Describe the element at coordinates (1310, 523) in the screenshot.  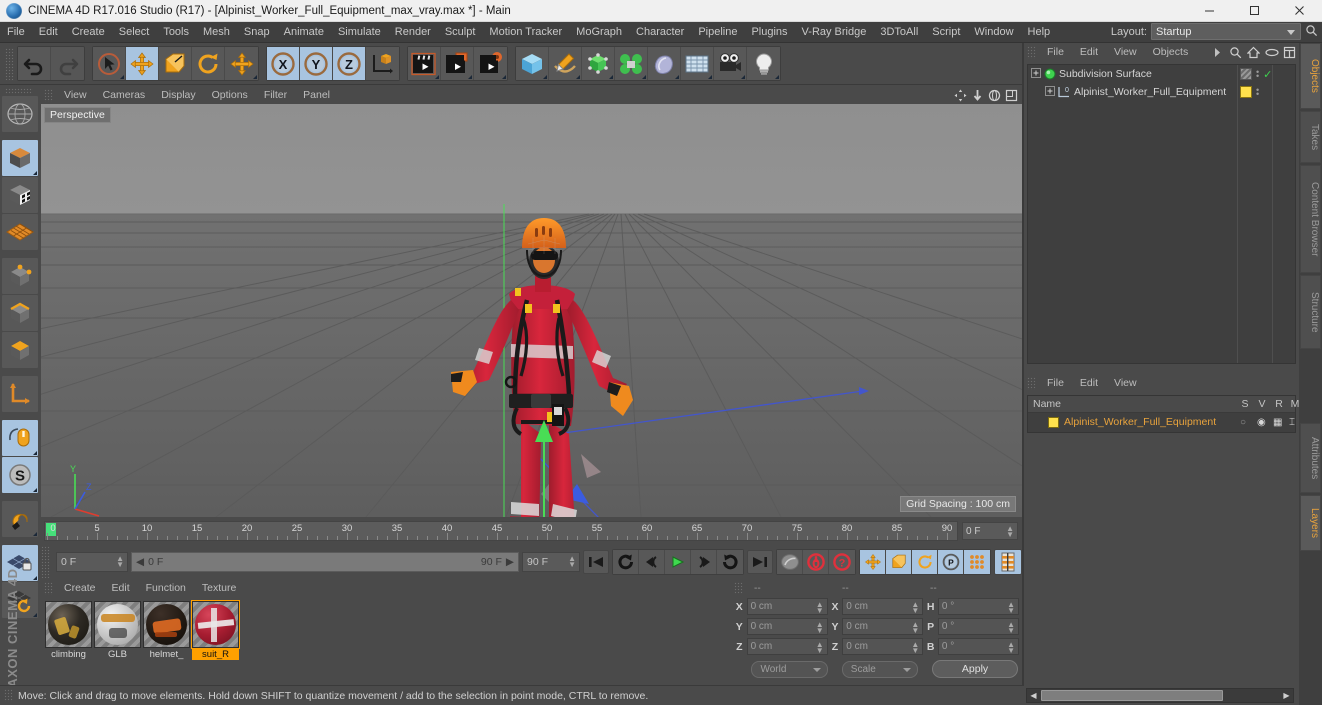
I see `tab-layers: Layers` at that location.